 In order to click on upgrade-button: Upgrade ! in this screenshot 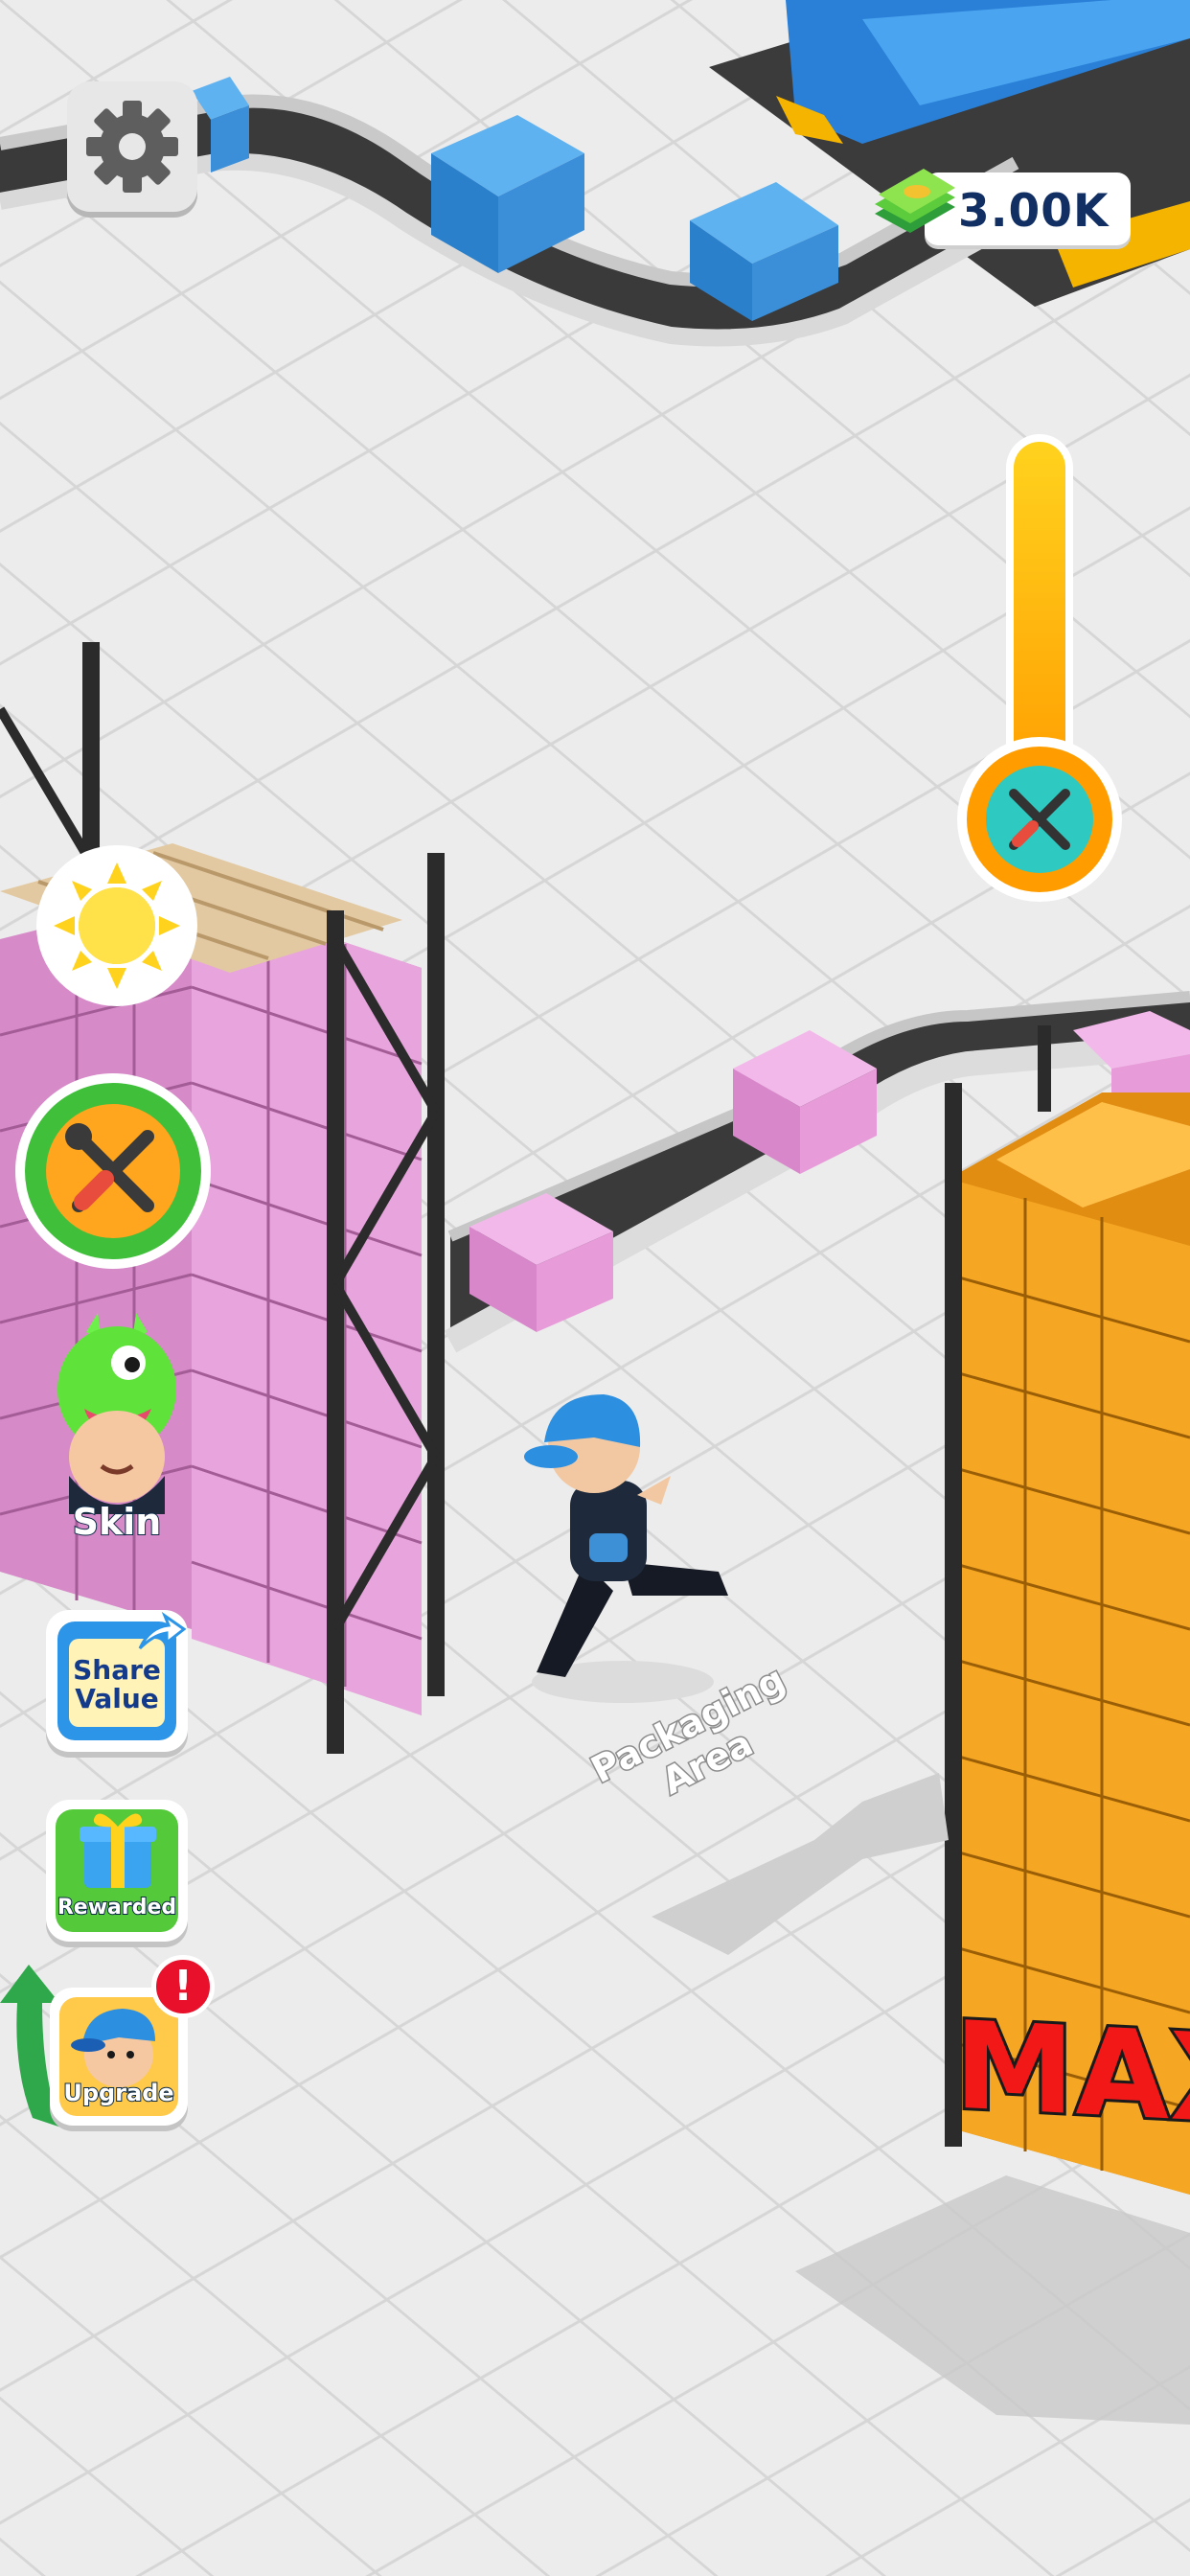, I will do `click(110, 2042)`.